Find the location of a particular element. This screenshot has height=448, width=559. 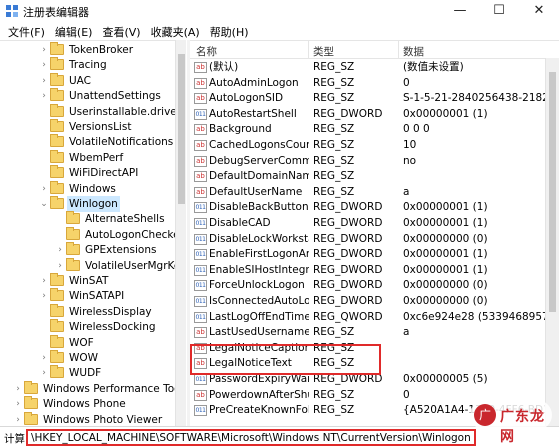

tree-item-label: WOW is located at coordinates (84, 358).